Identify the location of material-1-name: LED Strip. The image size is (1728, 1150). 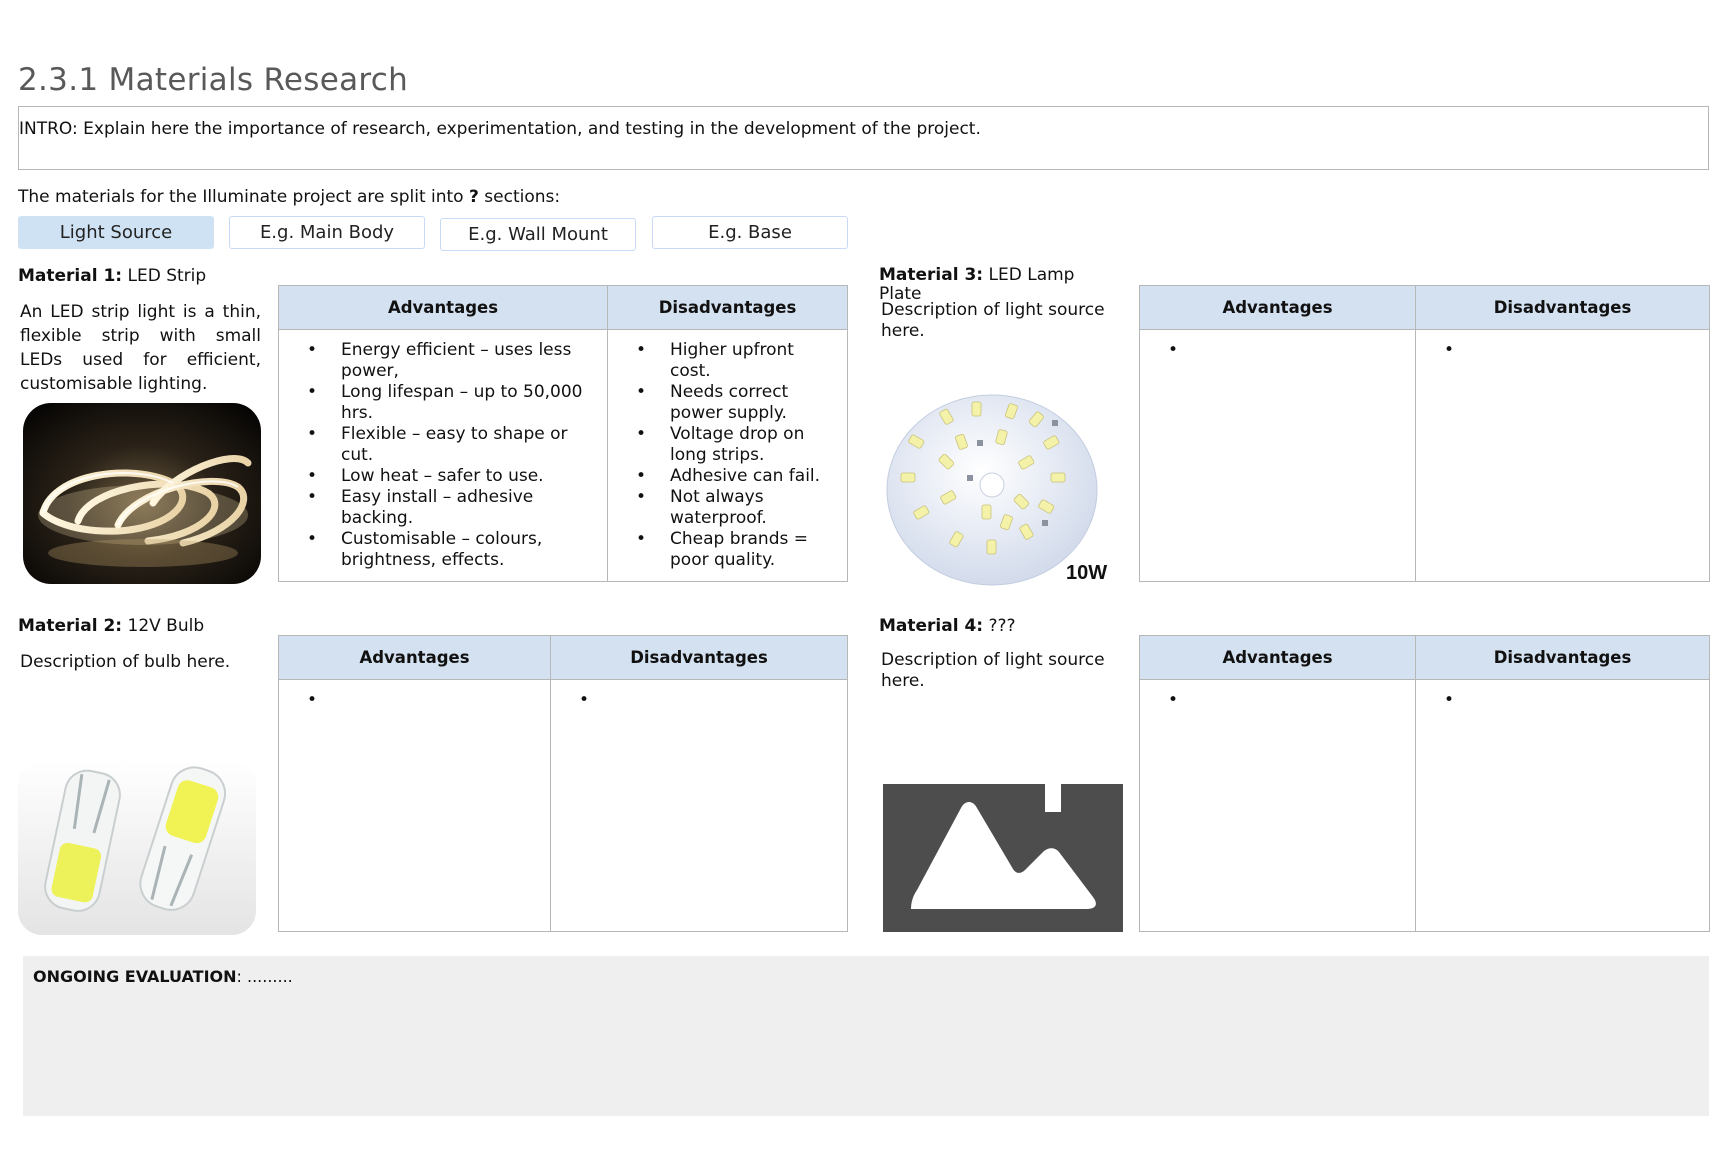
(167, 276).